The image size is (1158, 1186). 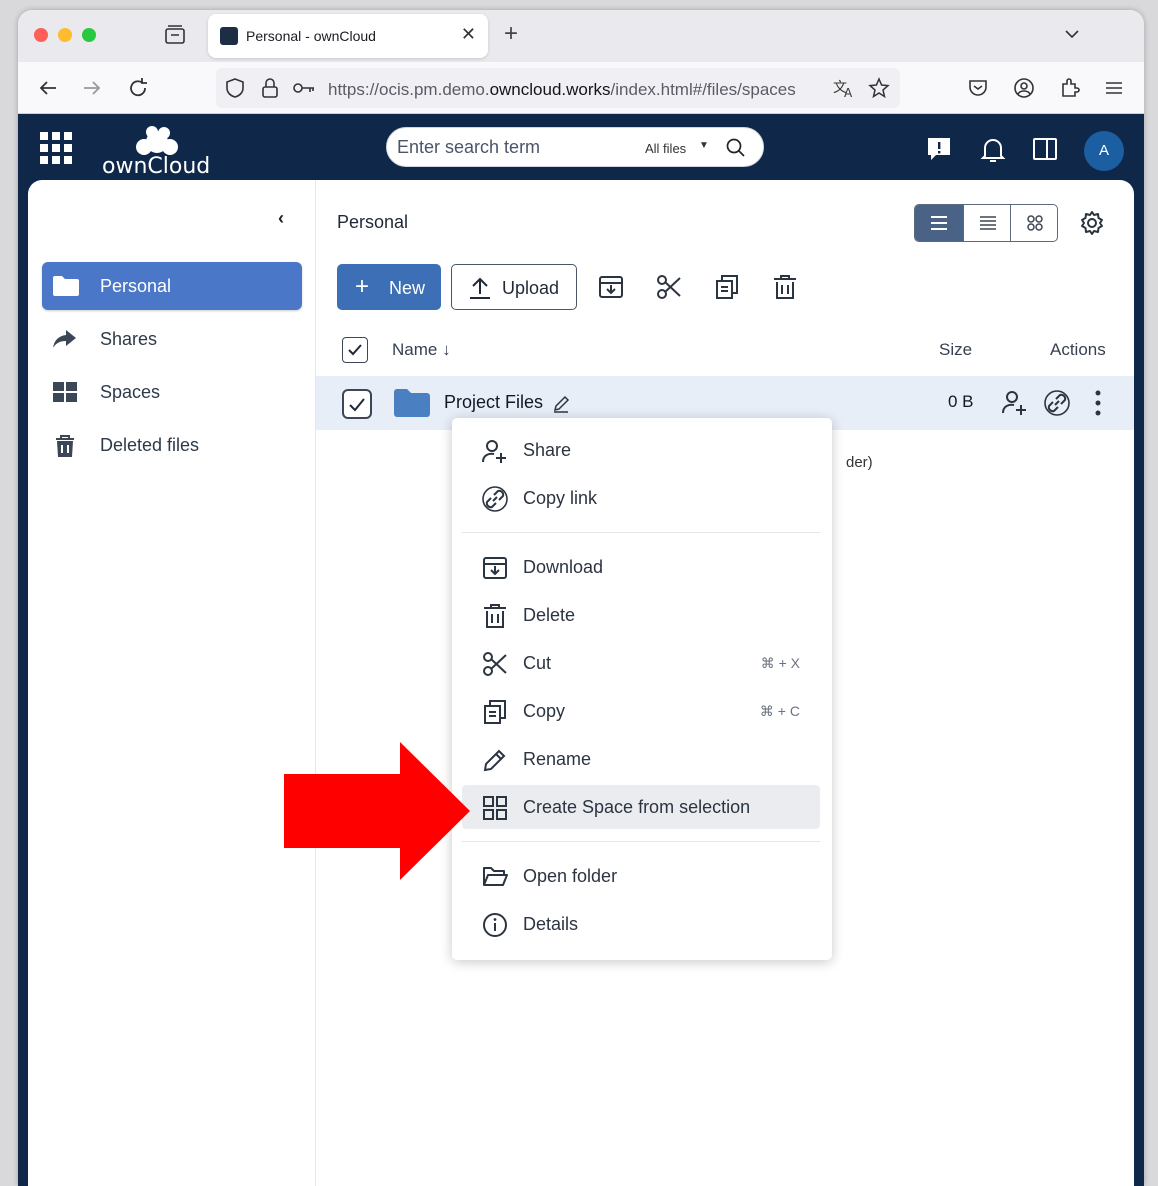 I want to click on minimize-window-button, so click(x=65, y=35).